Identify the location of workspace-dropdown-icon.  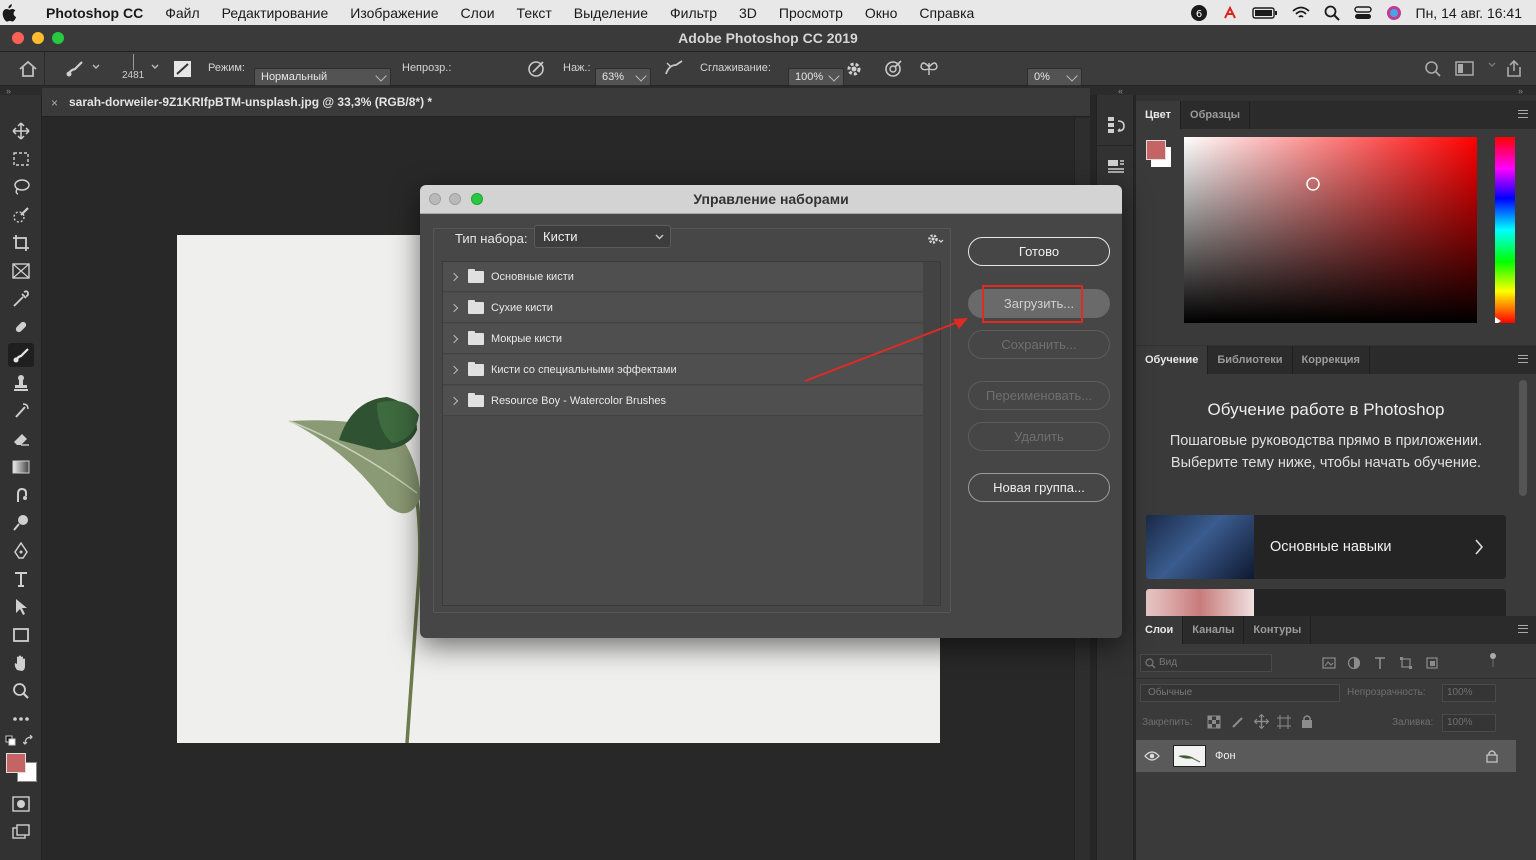
(1492, 65).